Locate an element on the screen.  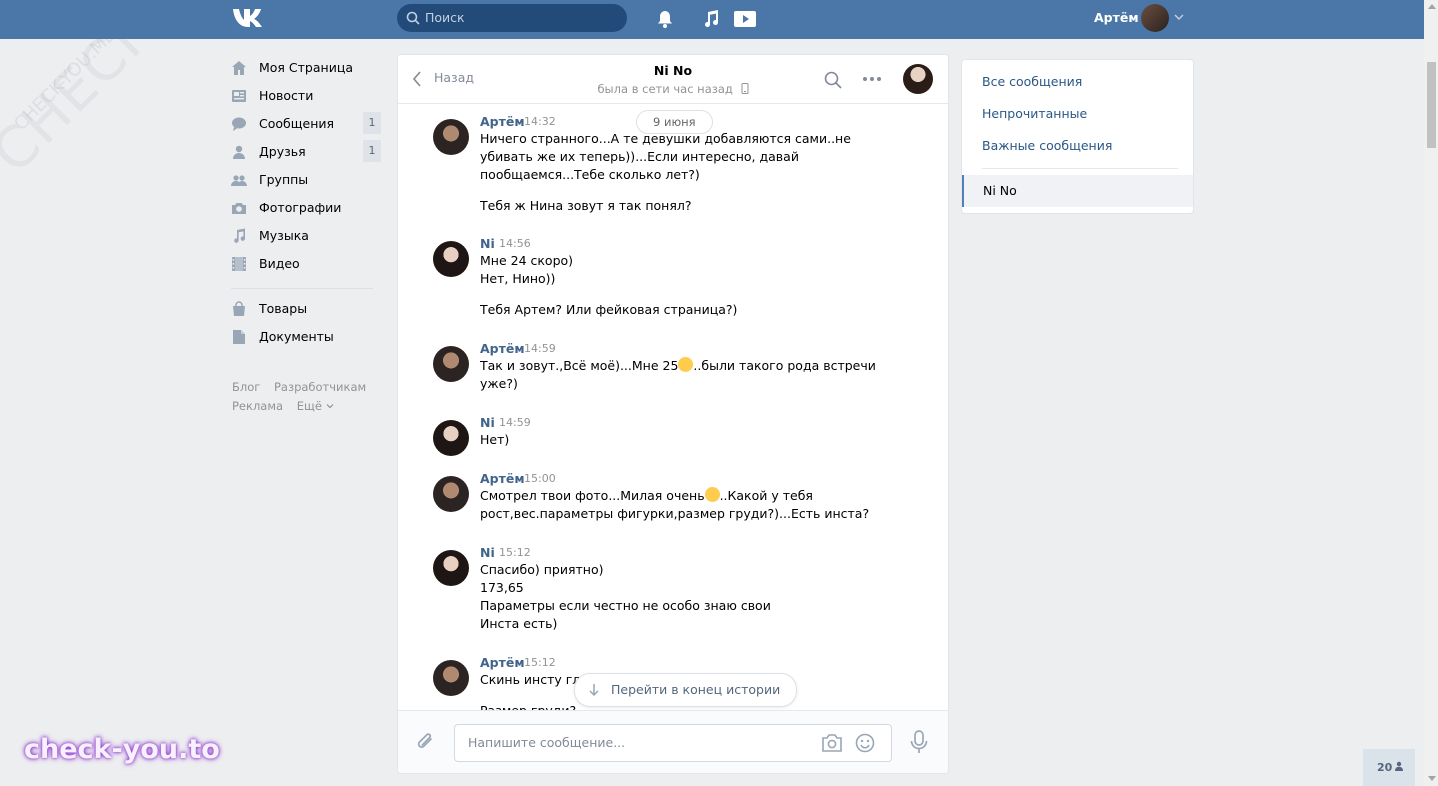
nav-label: Друзья is located at coordinates (282, 151).